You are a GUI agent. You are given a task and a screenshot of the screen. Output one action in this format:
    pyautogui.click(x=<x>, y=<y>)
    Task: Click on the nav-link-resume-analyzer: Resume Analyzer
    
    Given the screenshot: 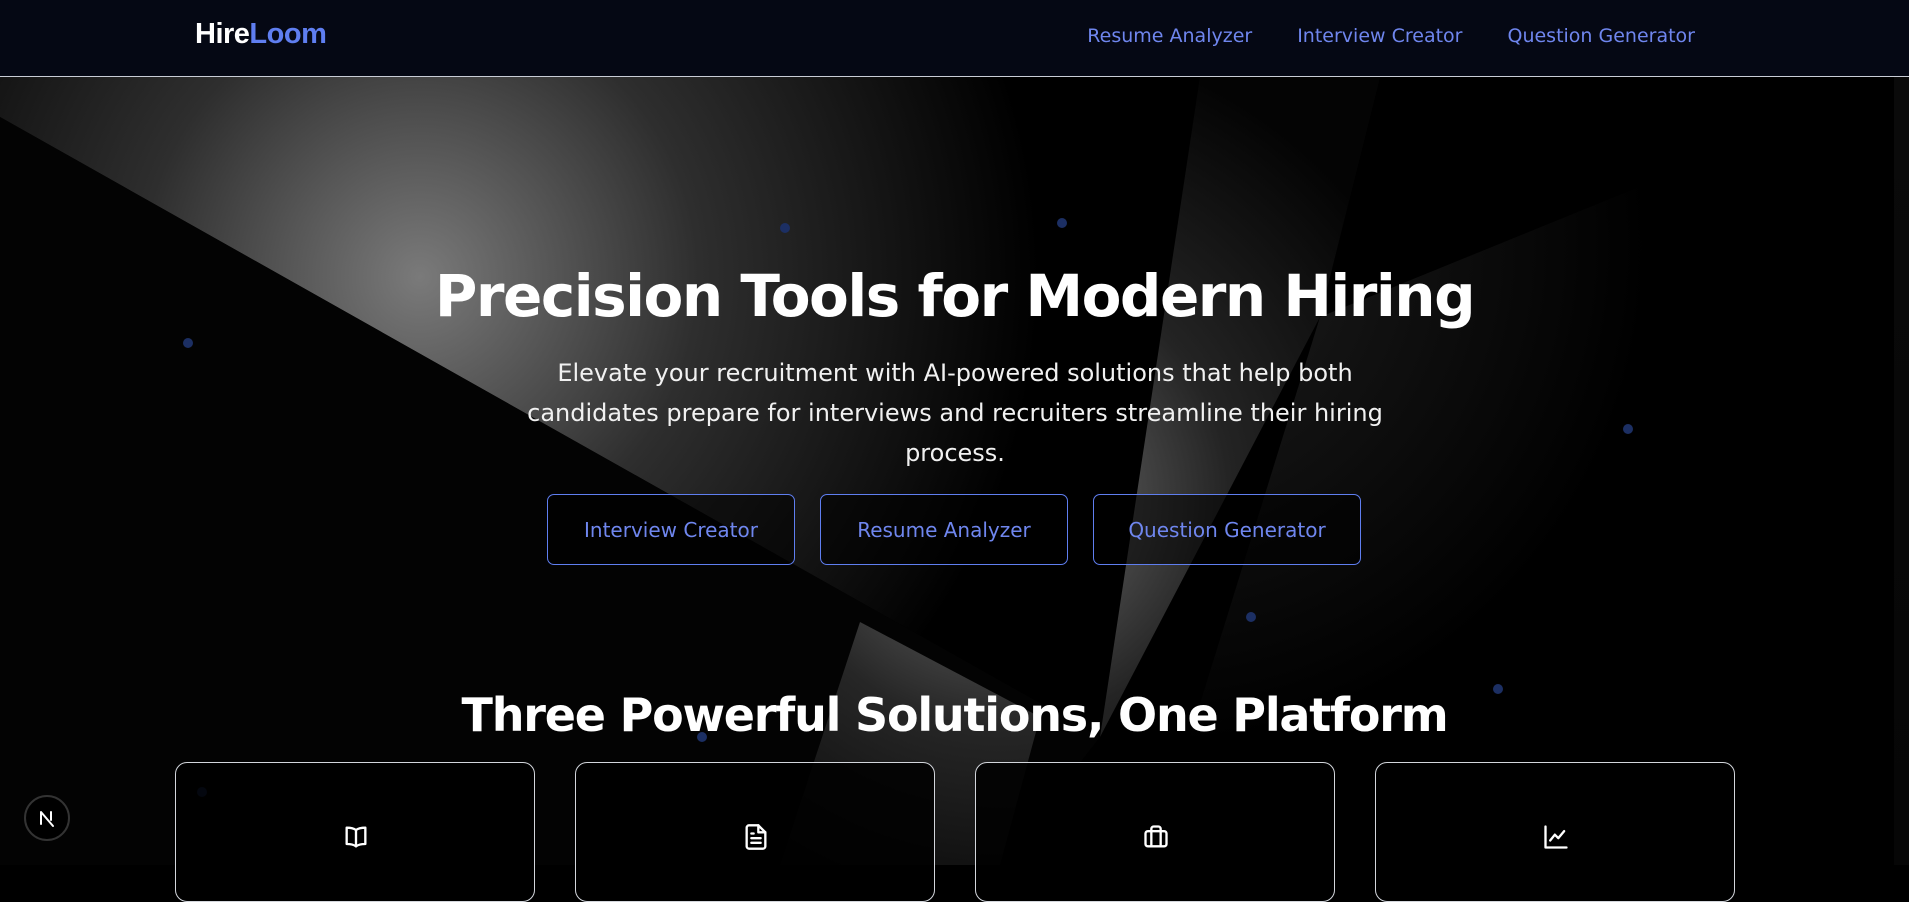 What is the action you would take?
    pyautogui.click(x=1169, y=36)
    